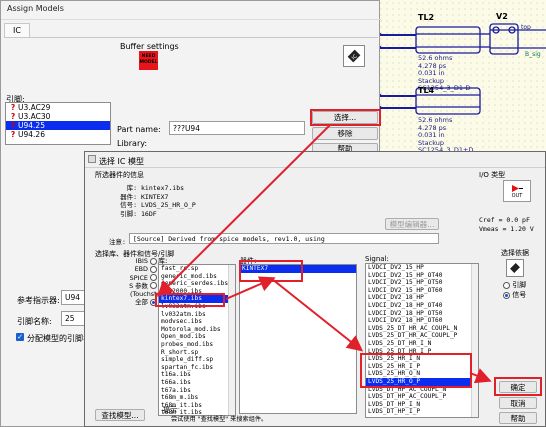  What do you see at coordinates (317, 315) in the screenshot?
I see `arrow-device-to-signal` at bounding box center [317, 315].